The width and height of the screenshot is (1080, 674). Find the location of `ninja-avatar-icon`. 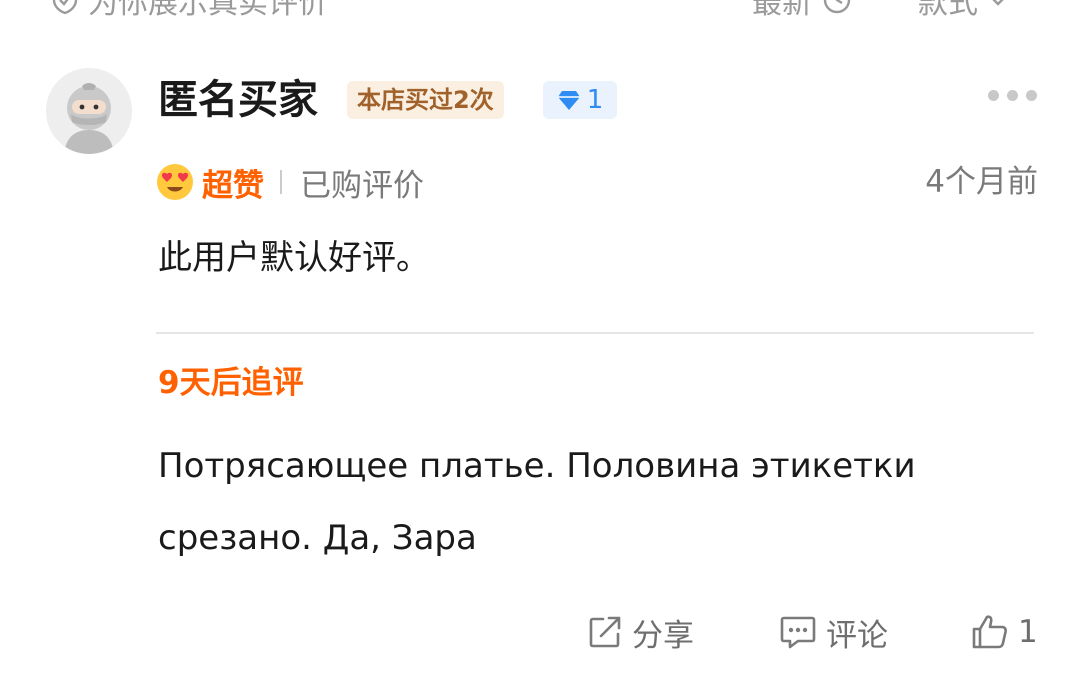

ninja-avatar-icon is located at coordinates (89, 111).